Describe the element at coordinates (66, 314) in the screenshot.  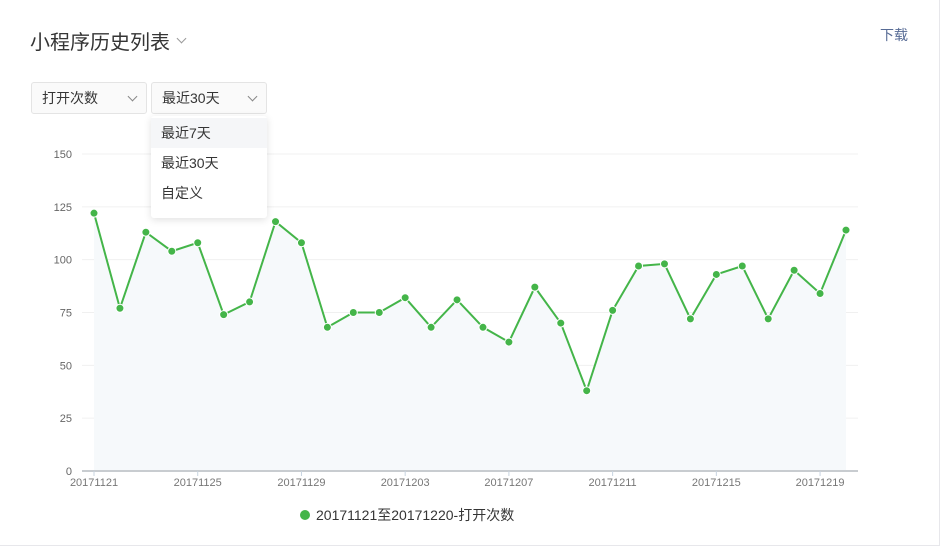
I see `y-tick-label: 75` at that location.